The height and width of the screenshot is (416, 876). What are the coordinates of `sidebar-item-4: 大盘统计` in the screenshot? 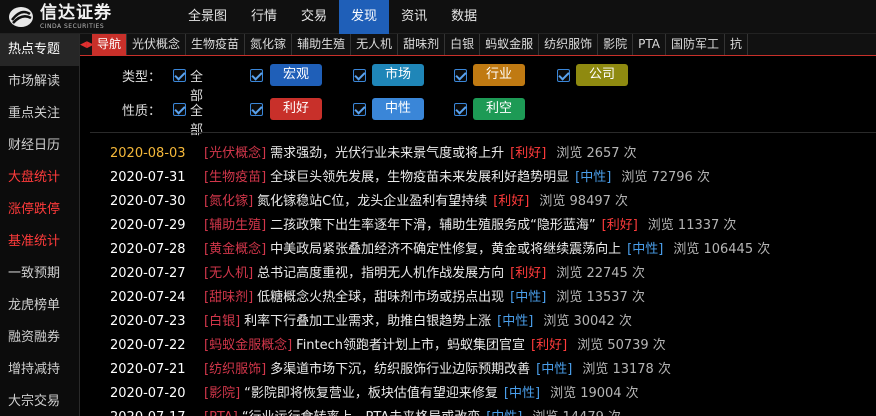 It's located at (39, 178).